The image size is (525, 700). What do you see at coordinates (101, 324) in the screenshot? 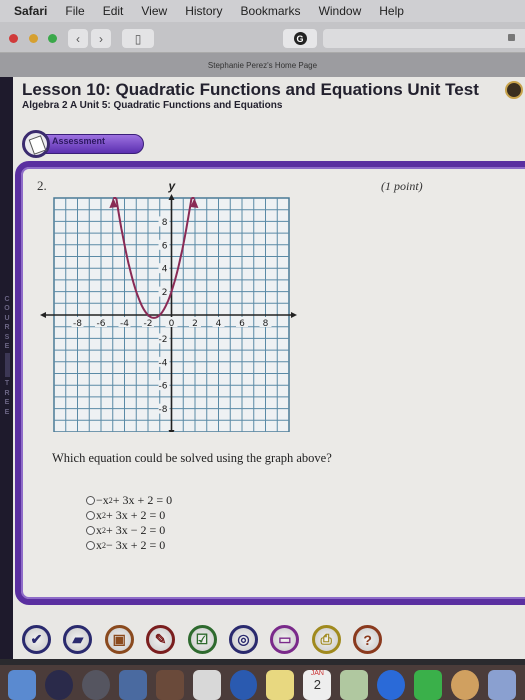
I see `x-tick-label: -6` at bounding box center [101, 324].